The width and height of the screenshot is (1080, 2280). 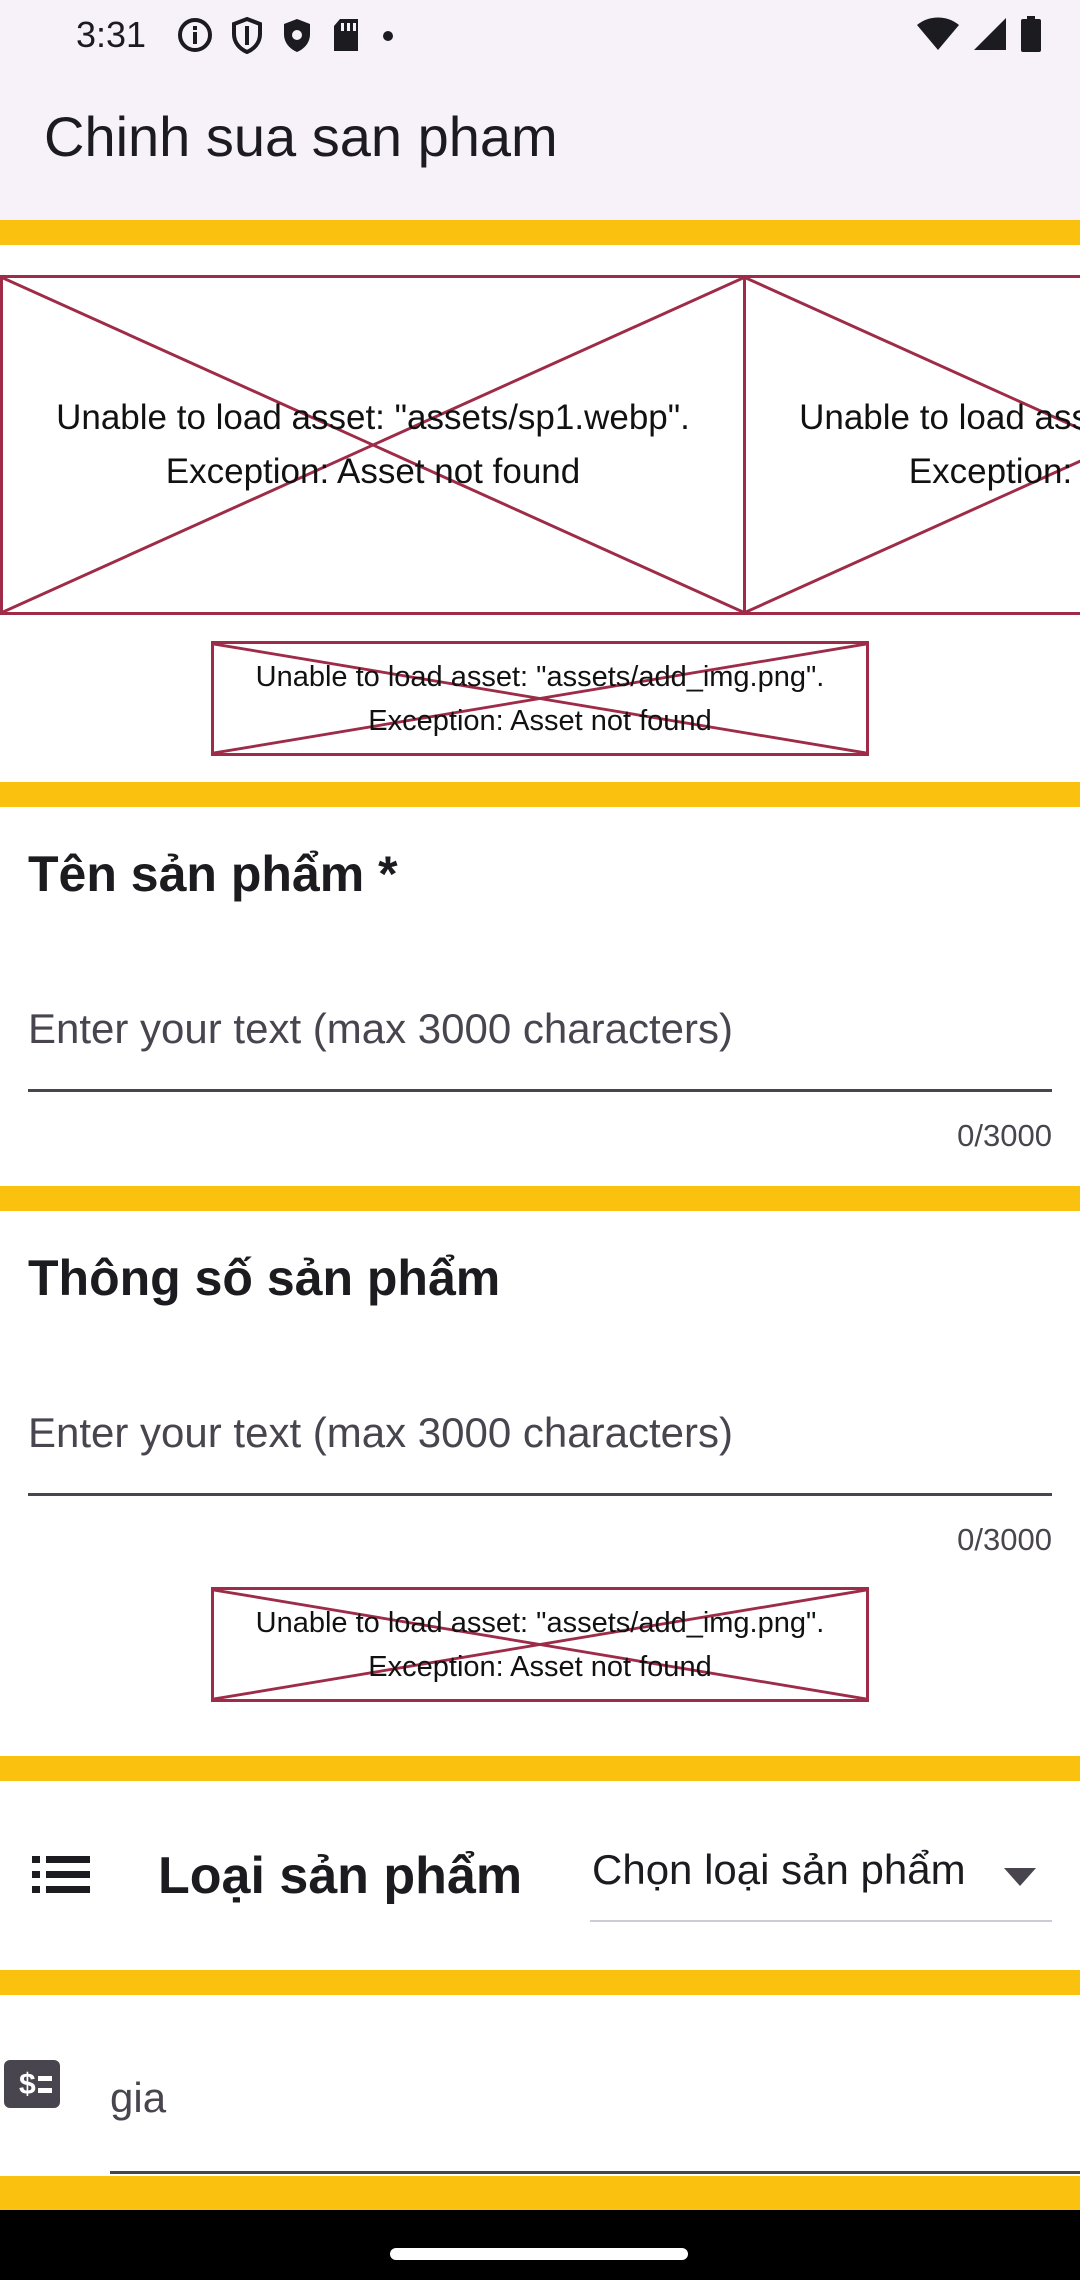 What do you see at coordinates (1004, 1539) in the screenshot?
I see `product-specs-counter: 0/3000` at bounding box center [1004, 1539].